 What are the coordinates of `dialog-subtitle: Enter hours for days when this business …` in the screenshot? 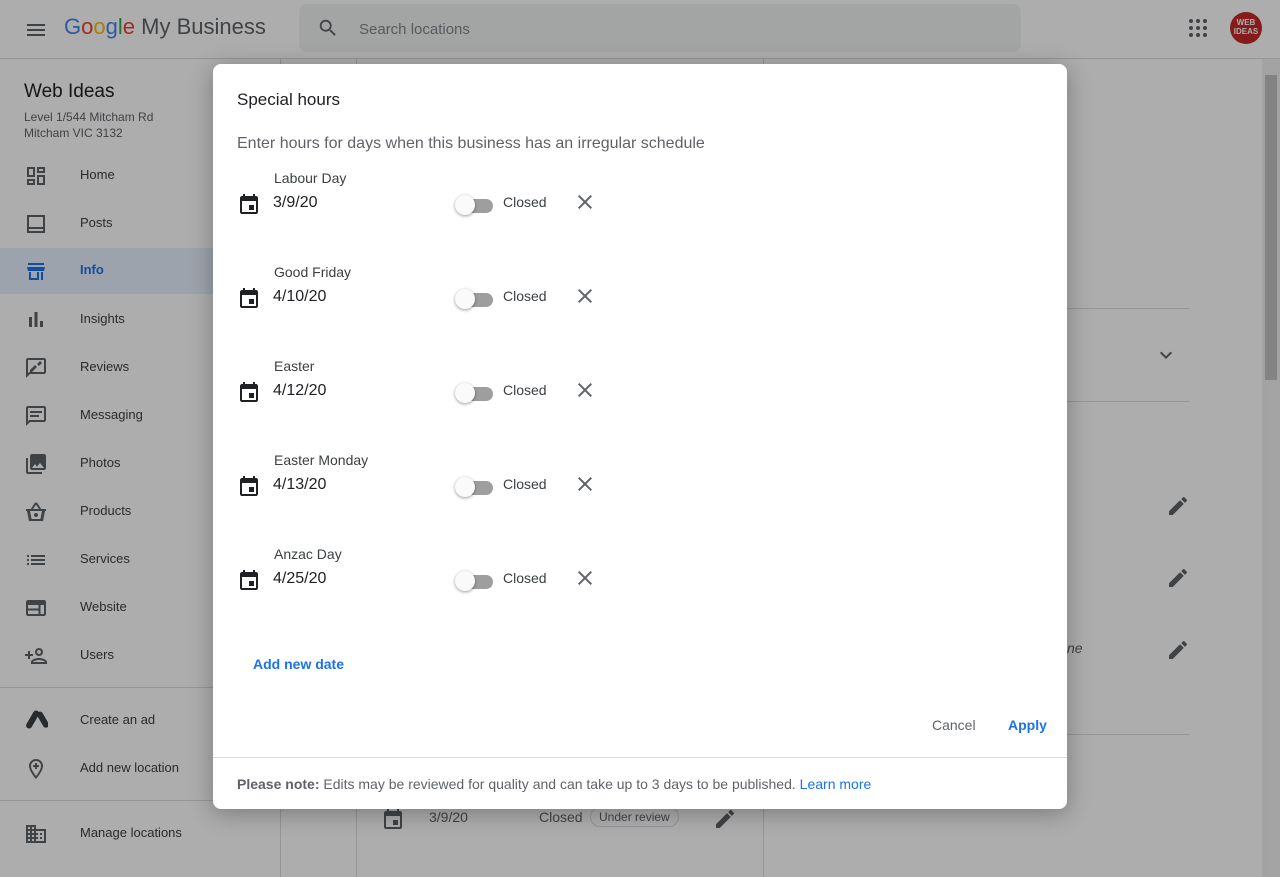 It's located at (471, 143).